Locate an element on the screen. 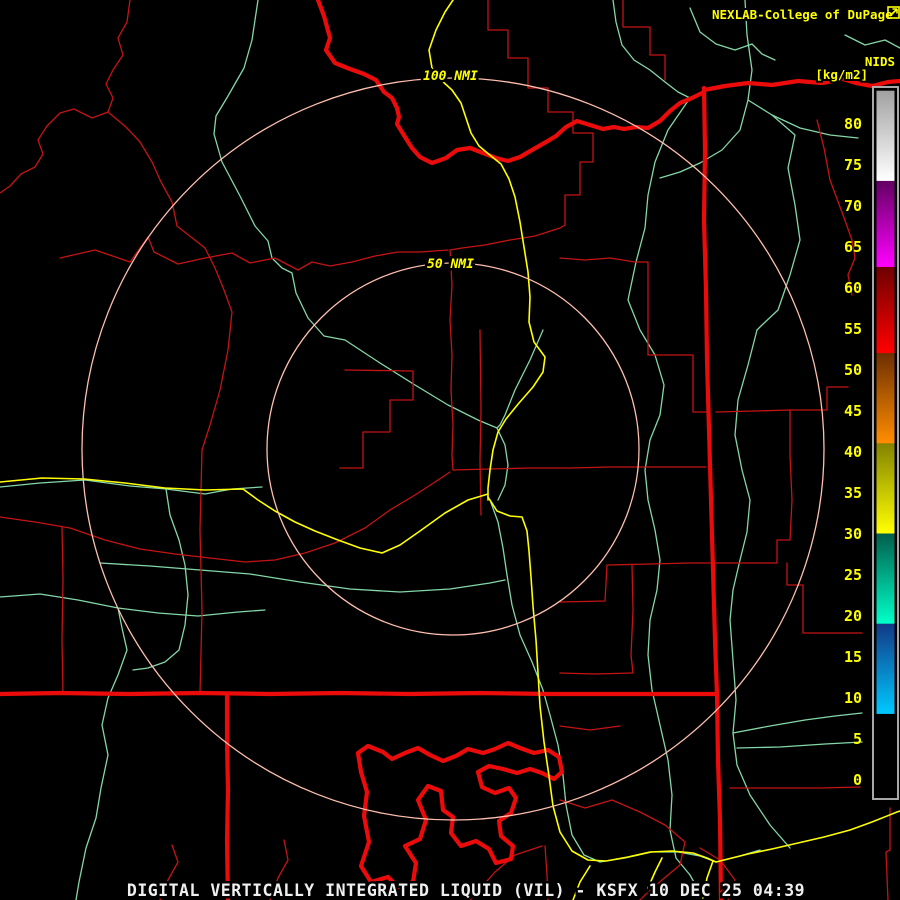  units-label: [kg/m2] is located at coordinates (841, 74).